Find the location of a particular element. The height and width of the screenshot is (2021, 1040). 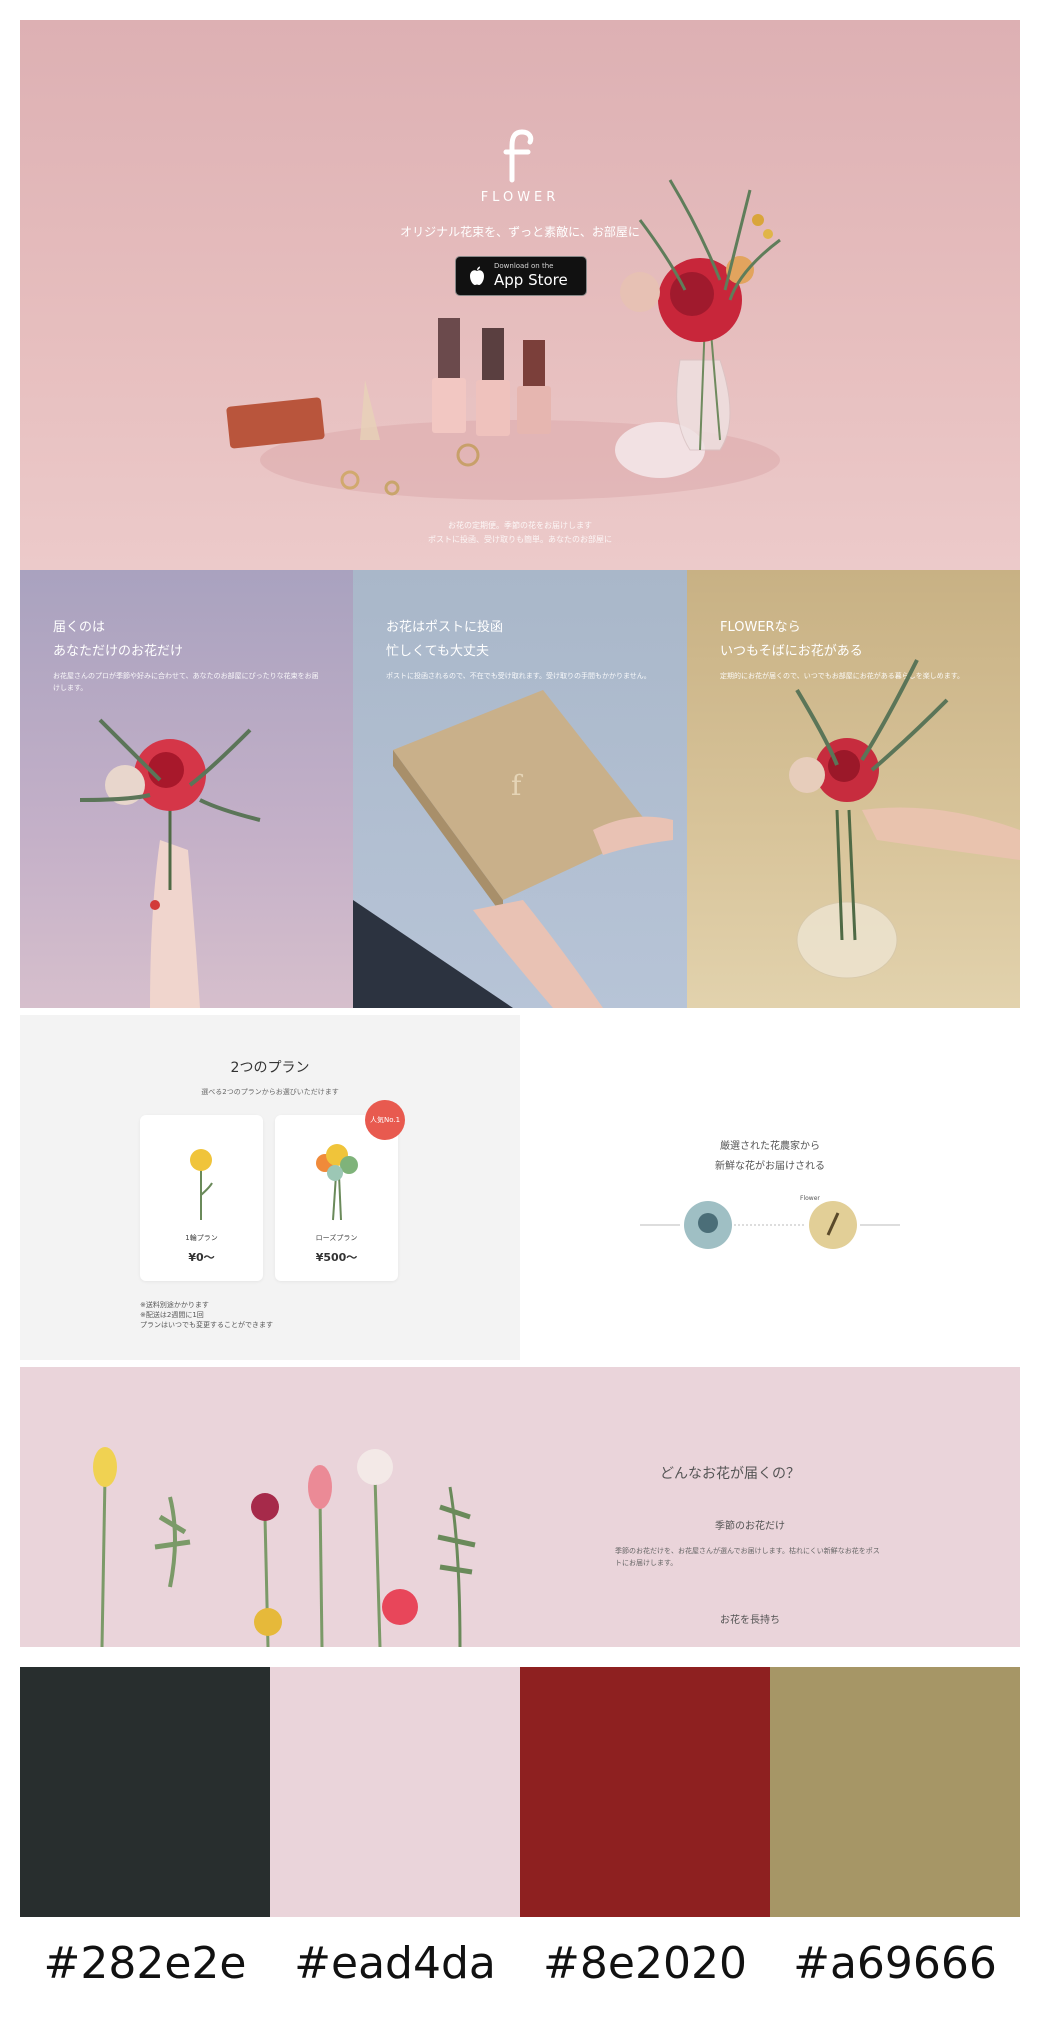

plans-subtitle: 選べる2つのプランからお選びいただけます is located at coordinates (270, 1092).